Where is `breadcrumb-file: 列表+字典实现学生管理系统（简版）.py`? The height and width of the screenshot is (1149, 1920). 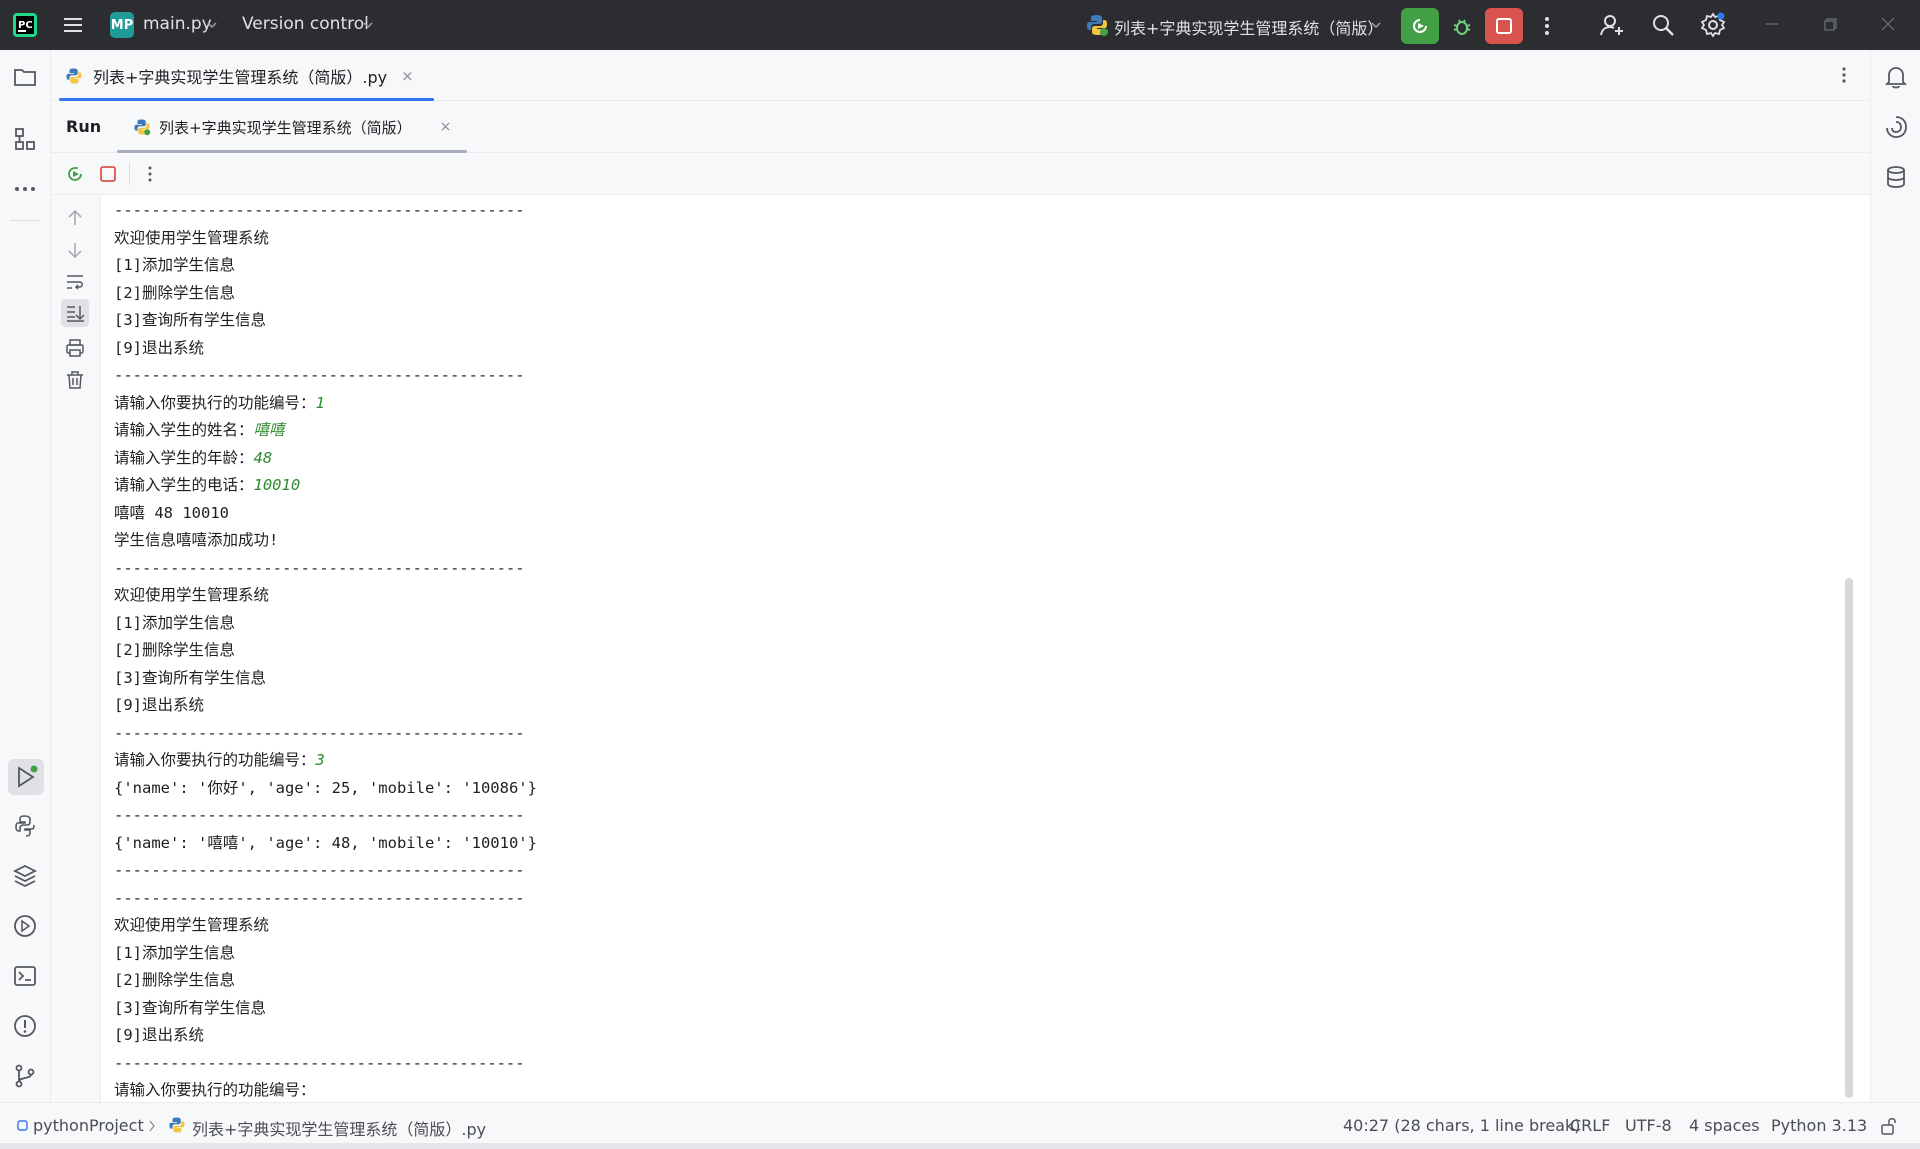
breadcrumb-file: 列表+字典实现学生管理系统（简版）.py is located at coordinates (339, 1128).